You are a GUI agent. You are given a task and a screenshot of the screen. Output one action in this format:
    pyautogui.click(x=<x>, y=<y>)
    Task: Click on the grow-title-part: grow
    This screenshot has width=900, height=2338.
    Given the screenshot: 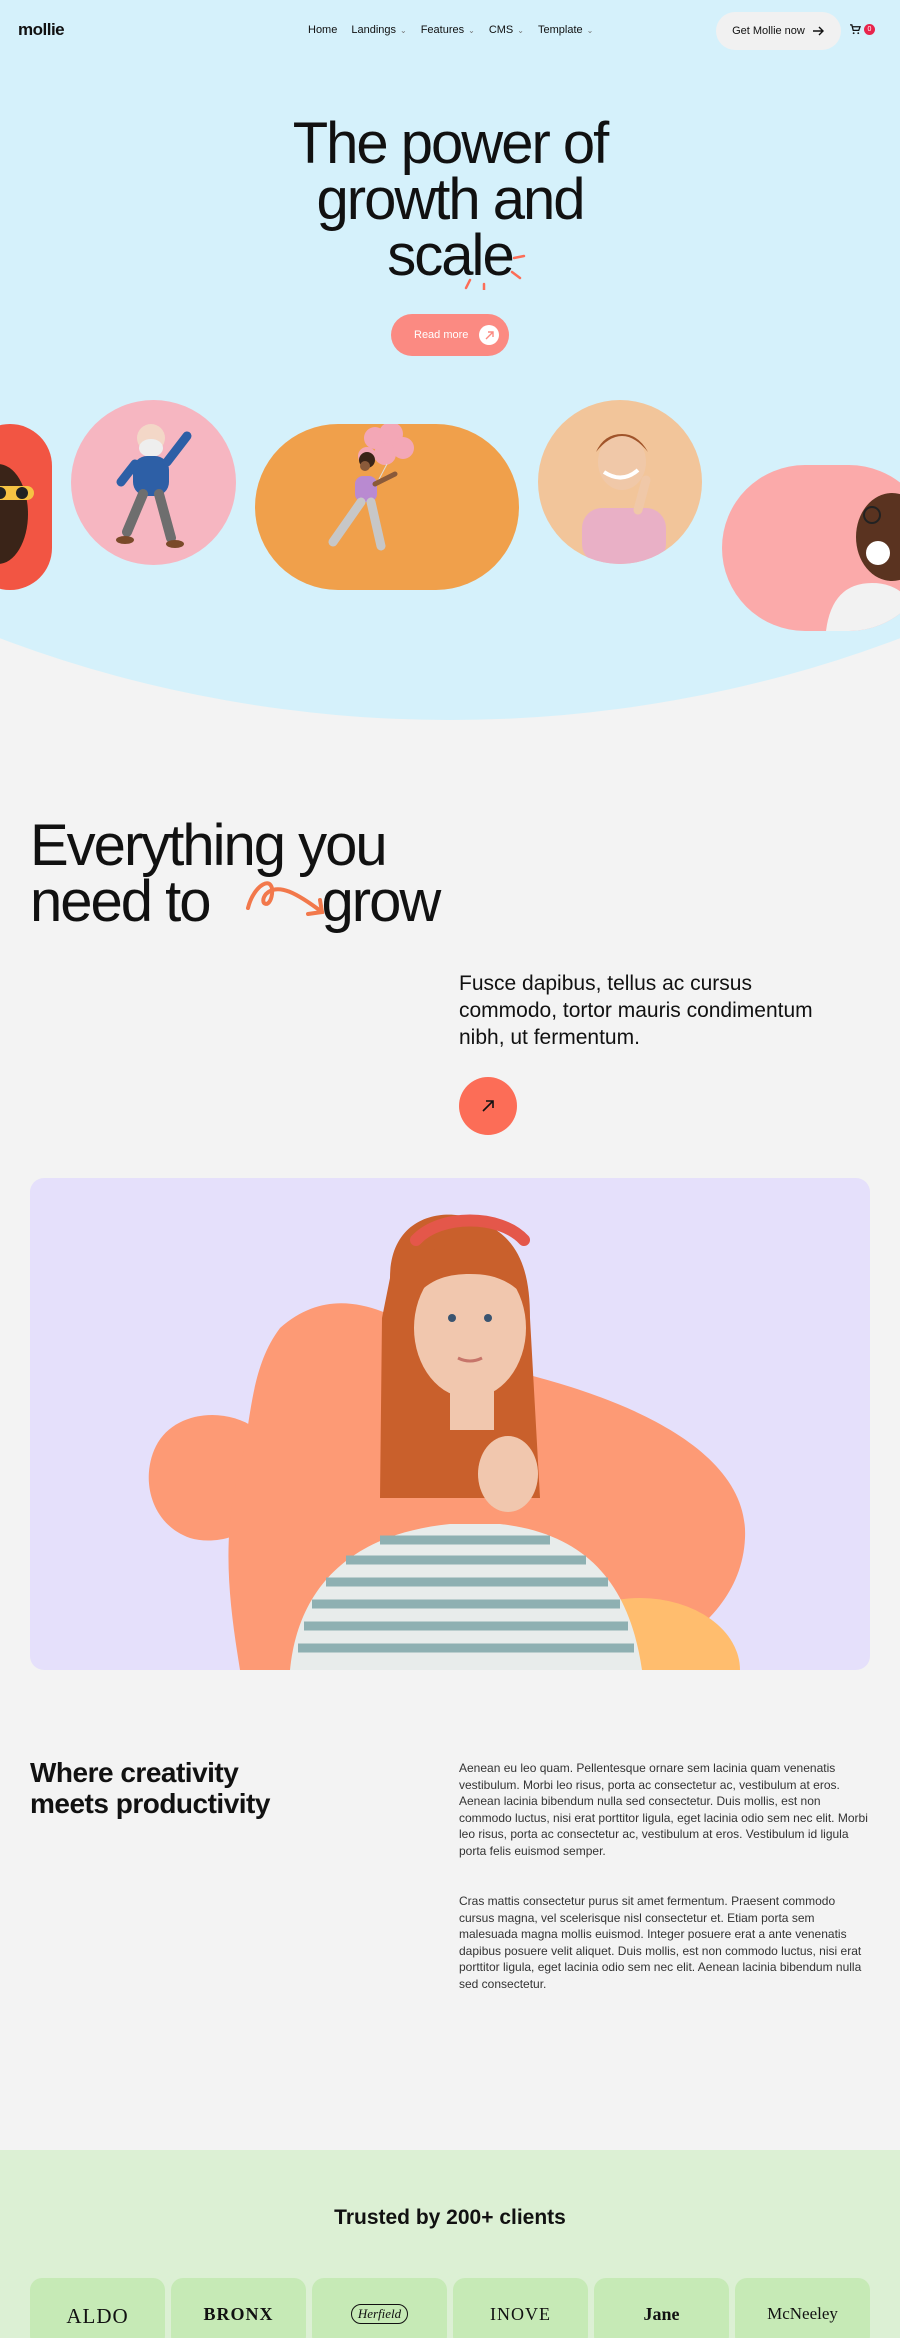 What is the action you would take?
    pyautogui.click(x=381, y=901)
    